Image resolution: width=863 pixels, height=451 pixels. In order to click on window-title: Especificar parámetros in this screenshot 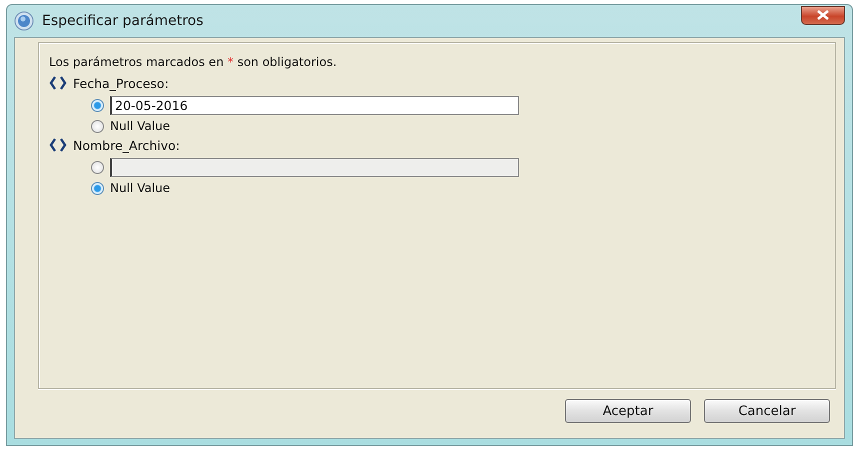, I will do `click(123, 21)`.